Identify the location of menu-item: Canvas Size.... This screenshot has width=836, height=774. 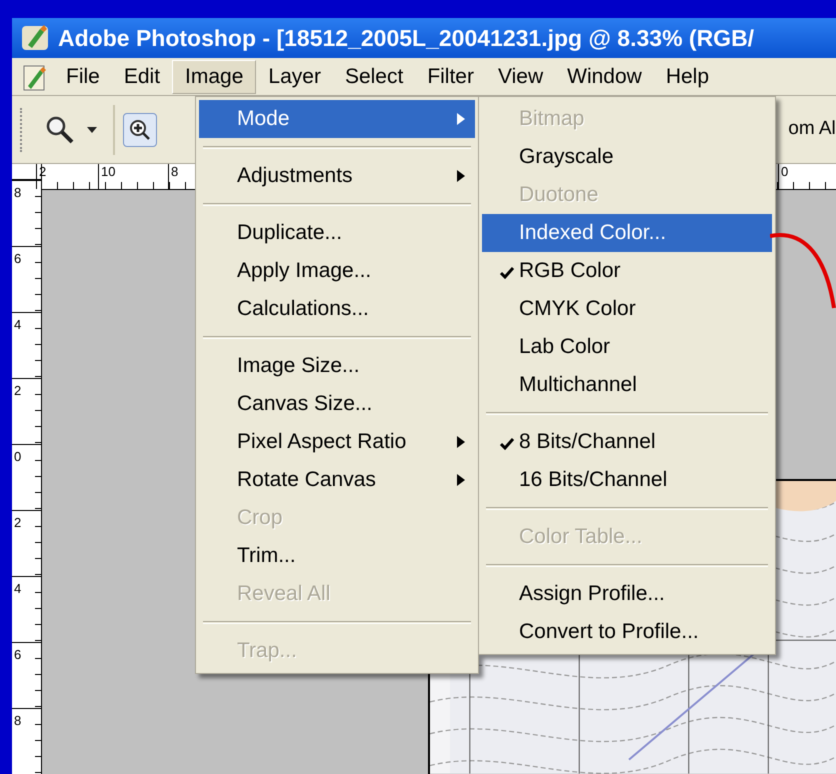
(337, 404).